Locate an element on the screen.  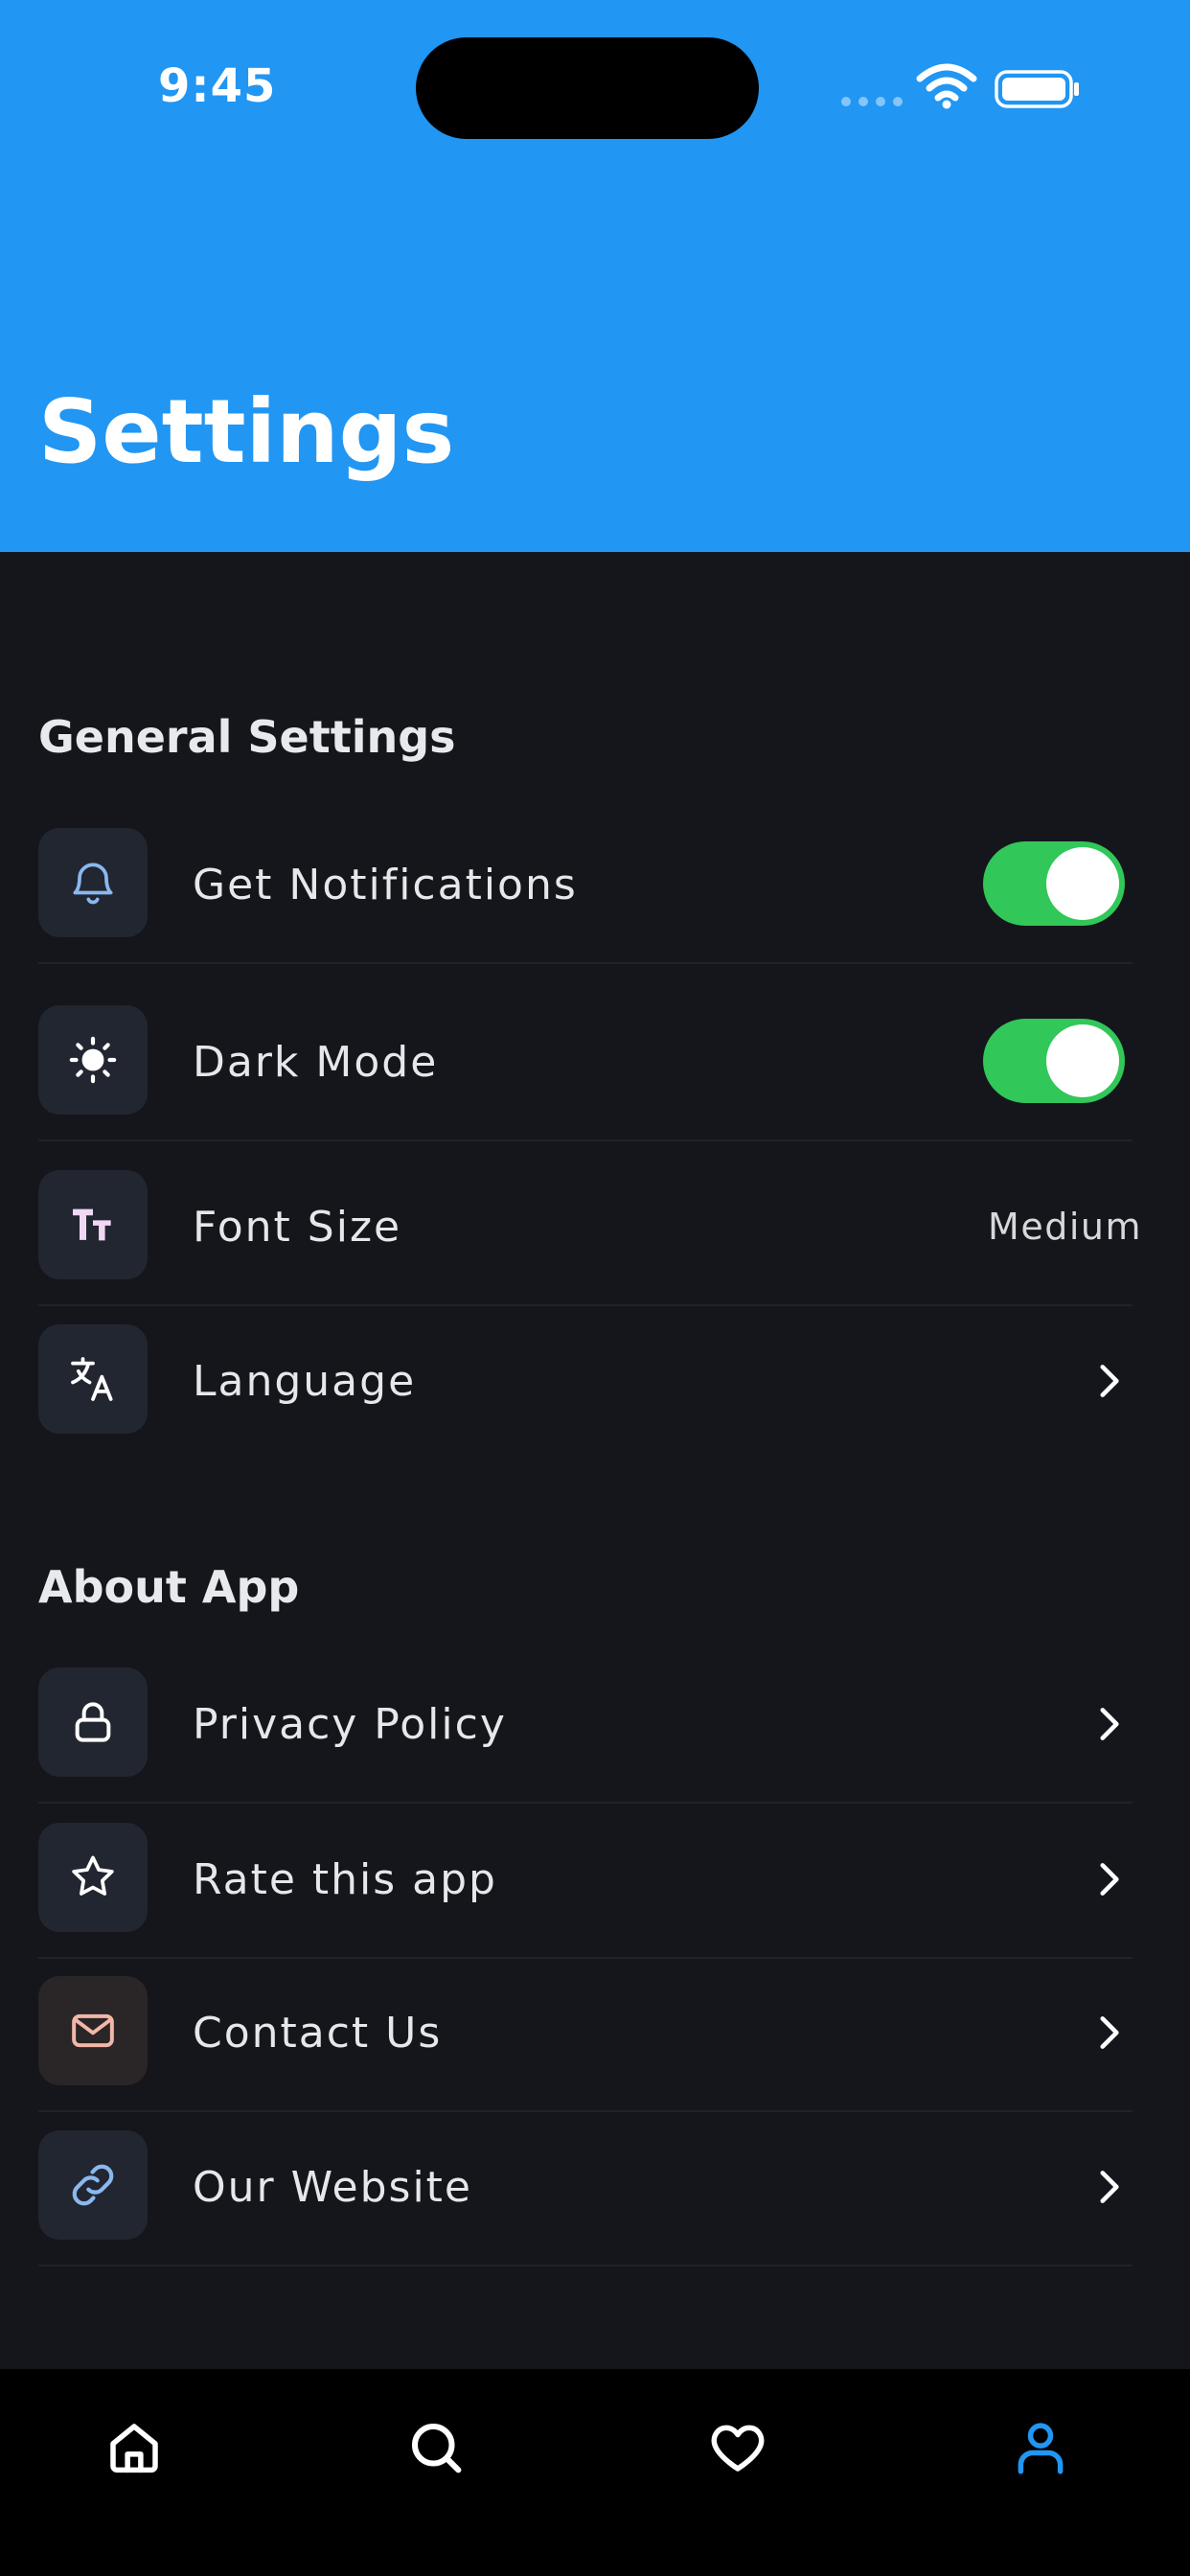
status-time: 9:45 is located at coordinates (218, 86).